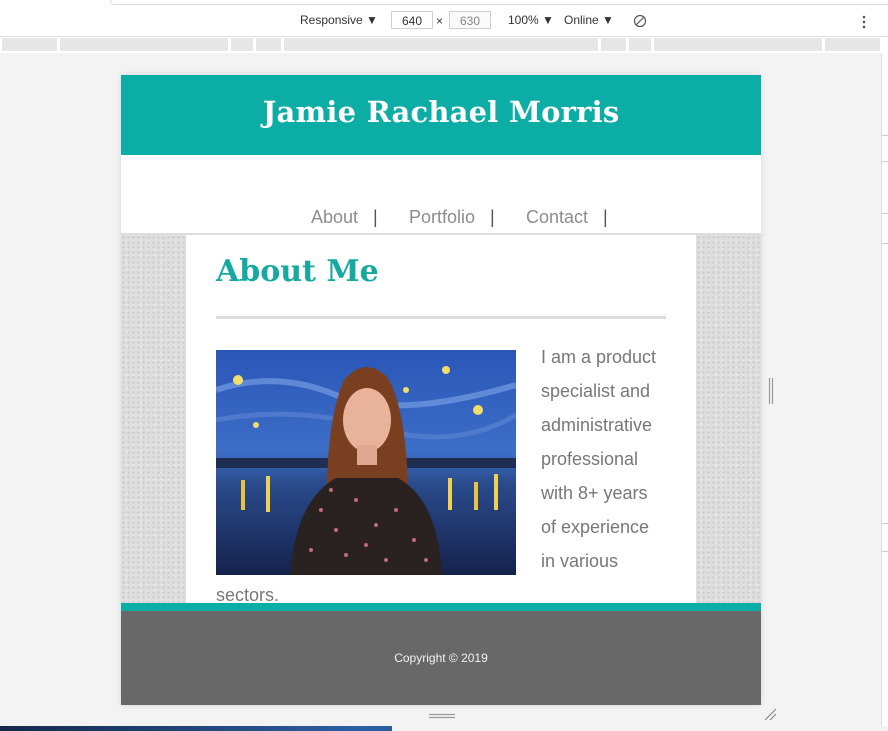  What do you see at coordinates (531, 20) in the screenshot?
I see `zoom-select: 100% ▼` at bounding box center [531, 20].